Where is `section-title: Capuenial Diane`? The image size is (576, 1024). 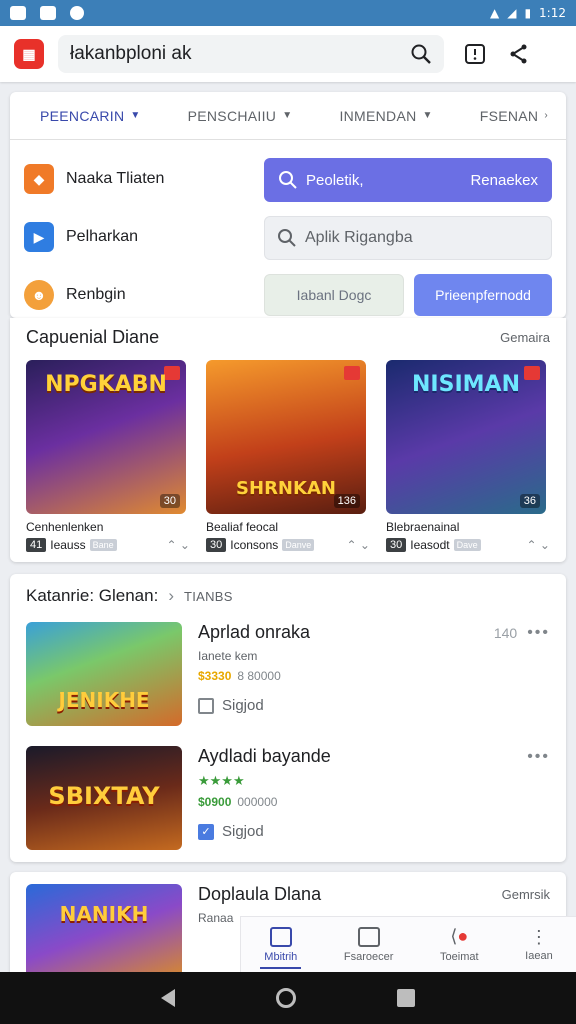 section-title: Capuenial Diane is located at coordinates (93, 336).